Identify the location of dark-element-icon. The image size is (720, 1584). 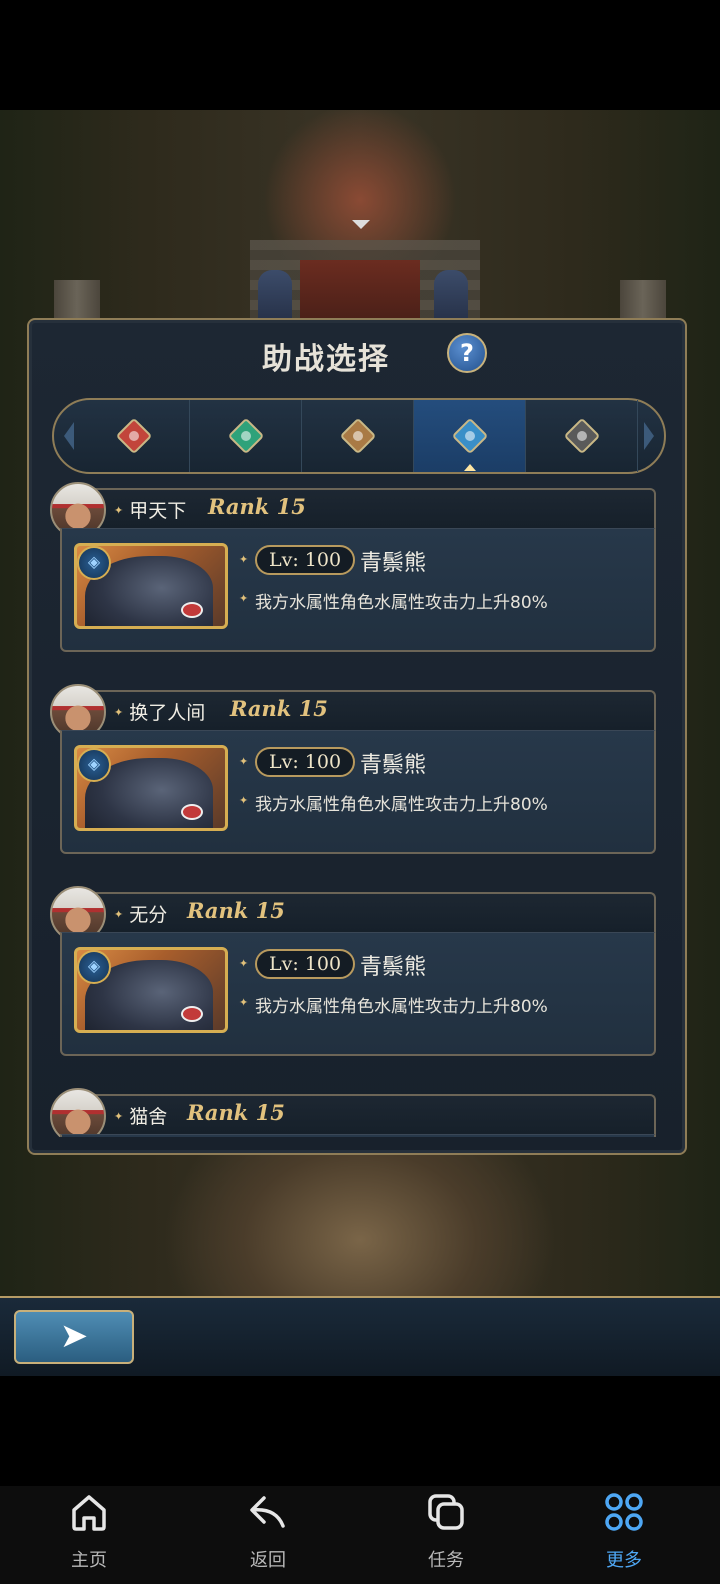
(582, 436).